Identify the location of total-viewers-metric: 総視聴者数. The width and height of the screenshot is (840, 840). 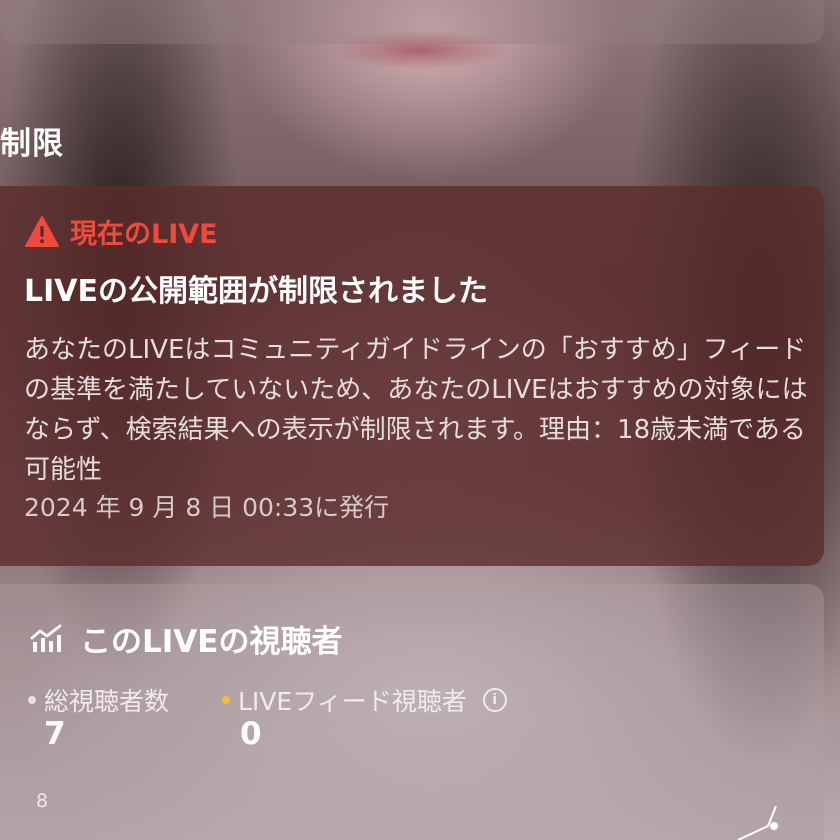
(98, 700).